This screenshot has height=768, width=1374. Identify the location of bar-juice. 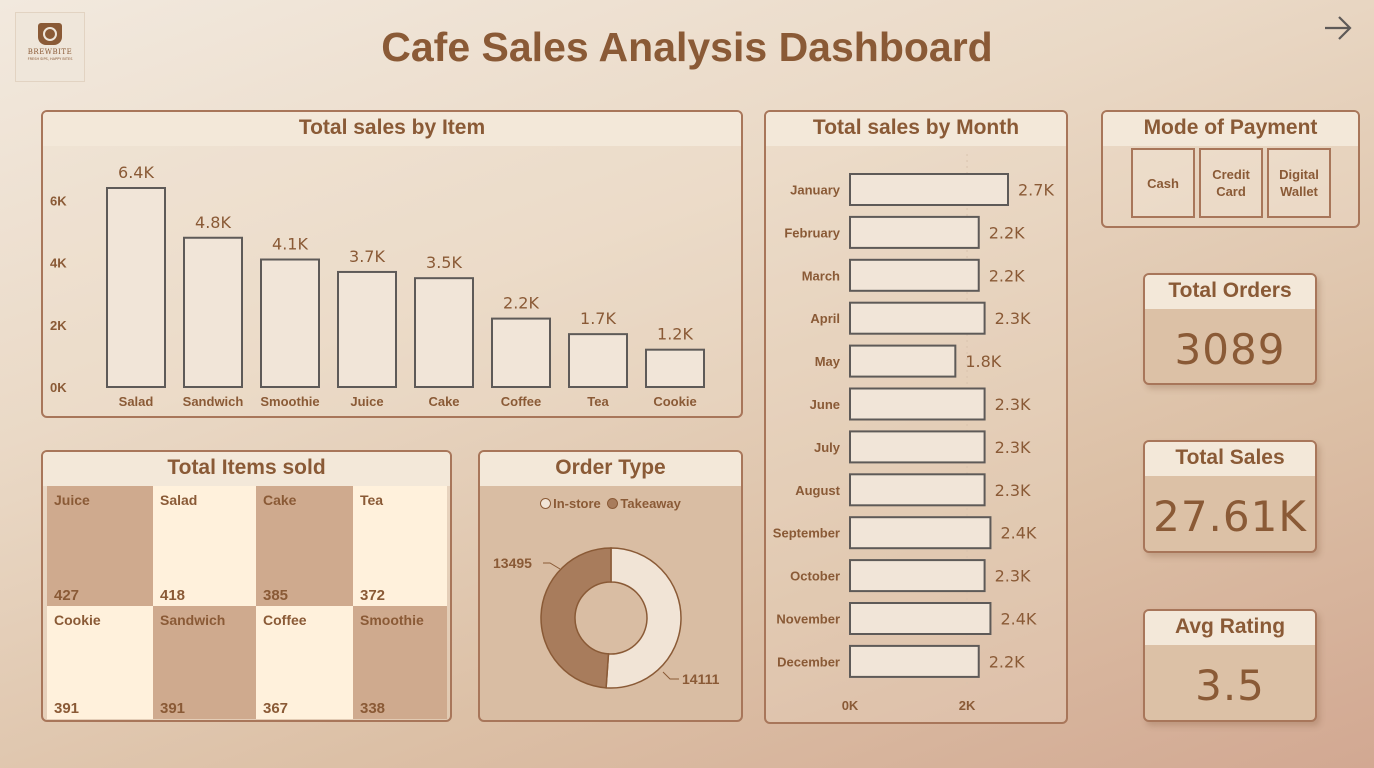
(367, 329).